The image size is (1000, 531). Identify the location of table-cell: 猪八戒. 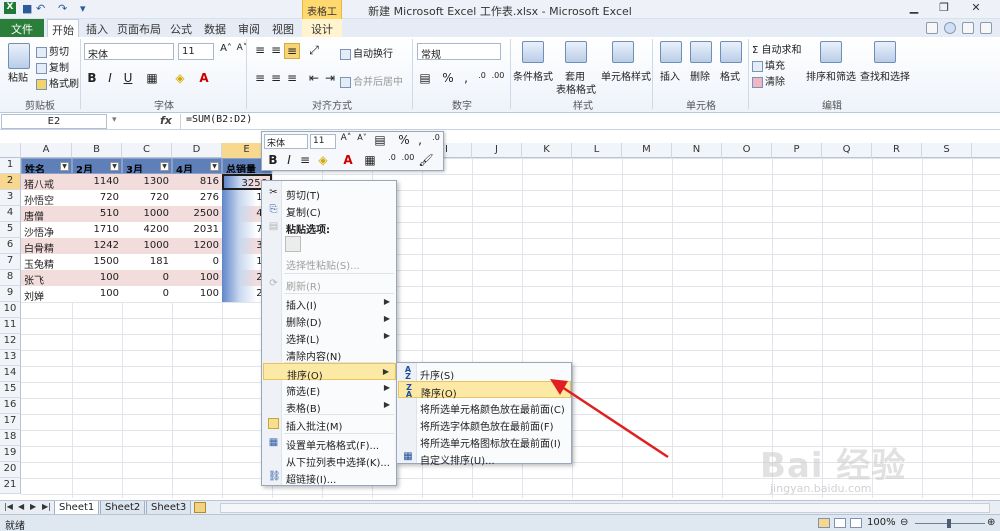
(46, 182).